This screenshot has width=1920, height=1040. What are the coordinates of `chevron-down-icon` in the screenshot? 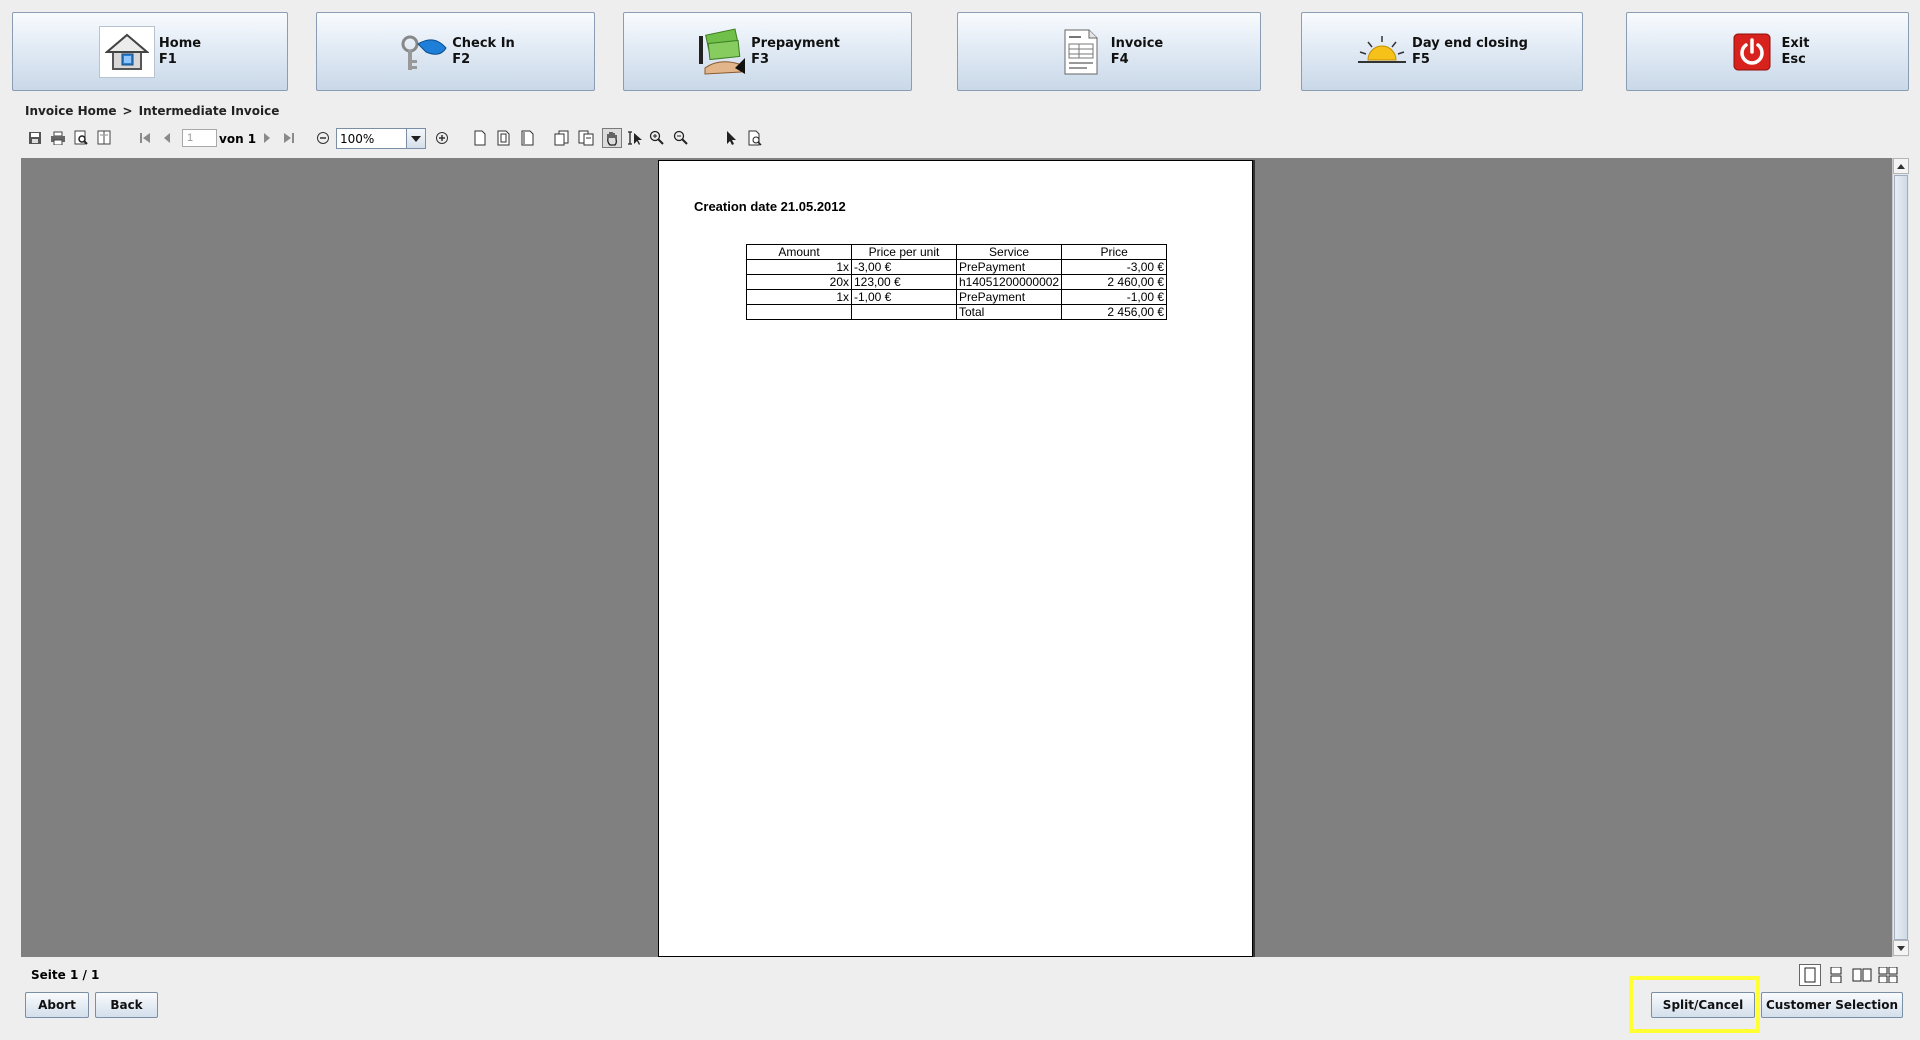 It's located at (415, 138).